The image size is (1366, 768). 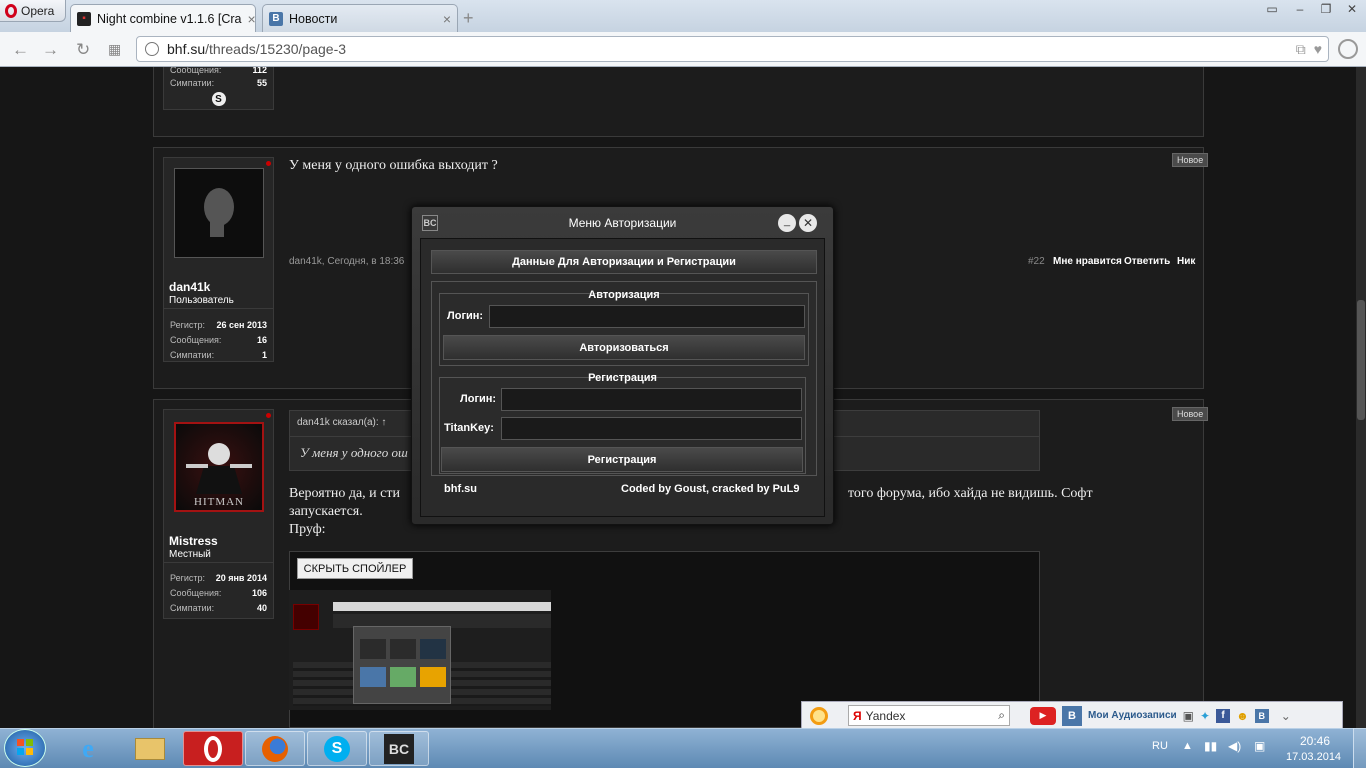 What do you see at coordinates (787, 223) in the screenshot?
I see `minimize-icon: _` at bounding box center [787, 223].